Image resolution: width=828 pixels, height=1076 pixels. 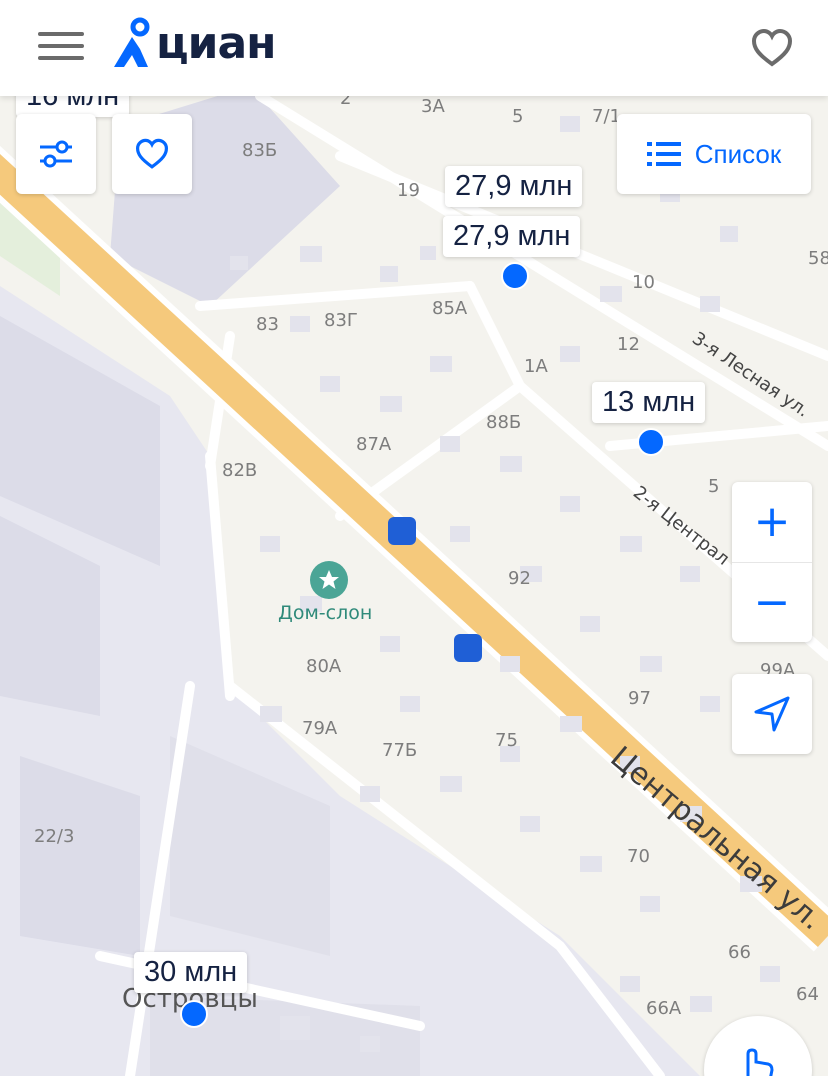 I want to click on logo-pin-icon, so click(x=132, y=42).